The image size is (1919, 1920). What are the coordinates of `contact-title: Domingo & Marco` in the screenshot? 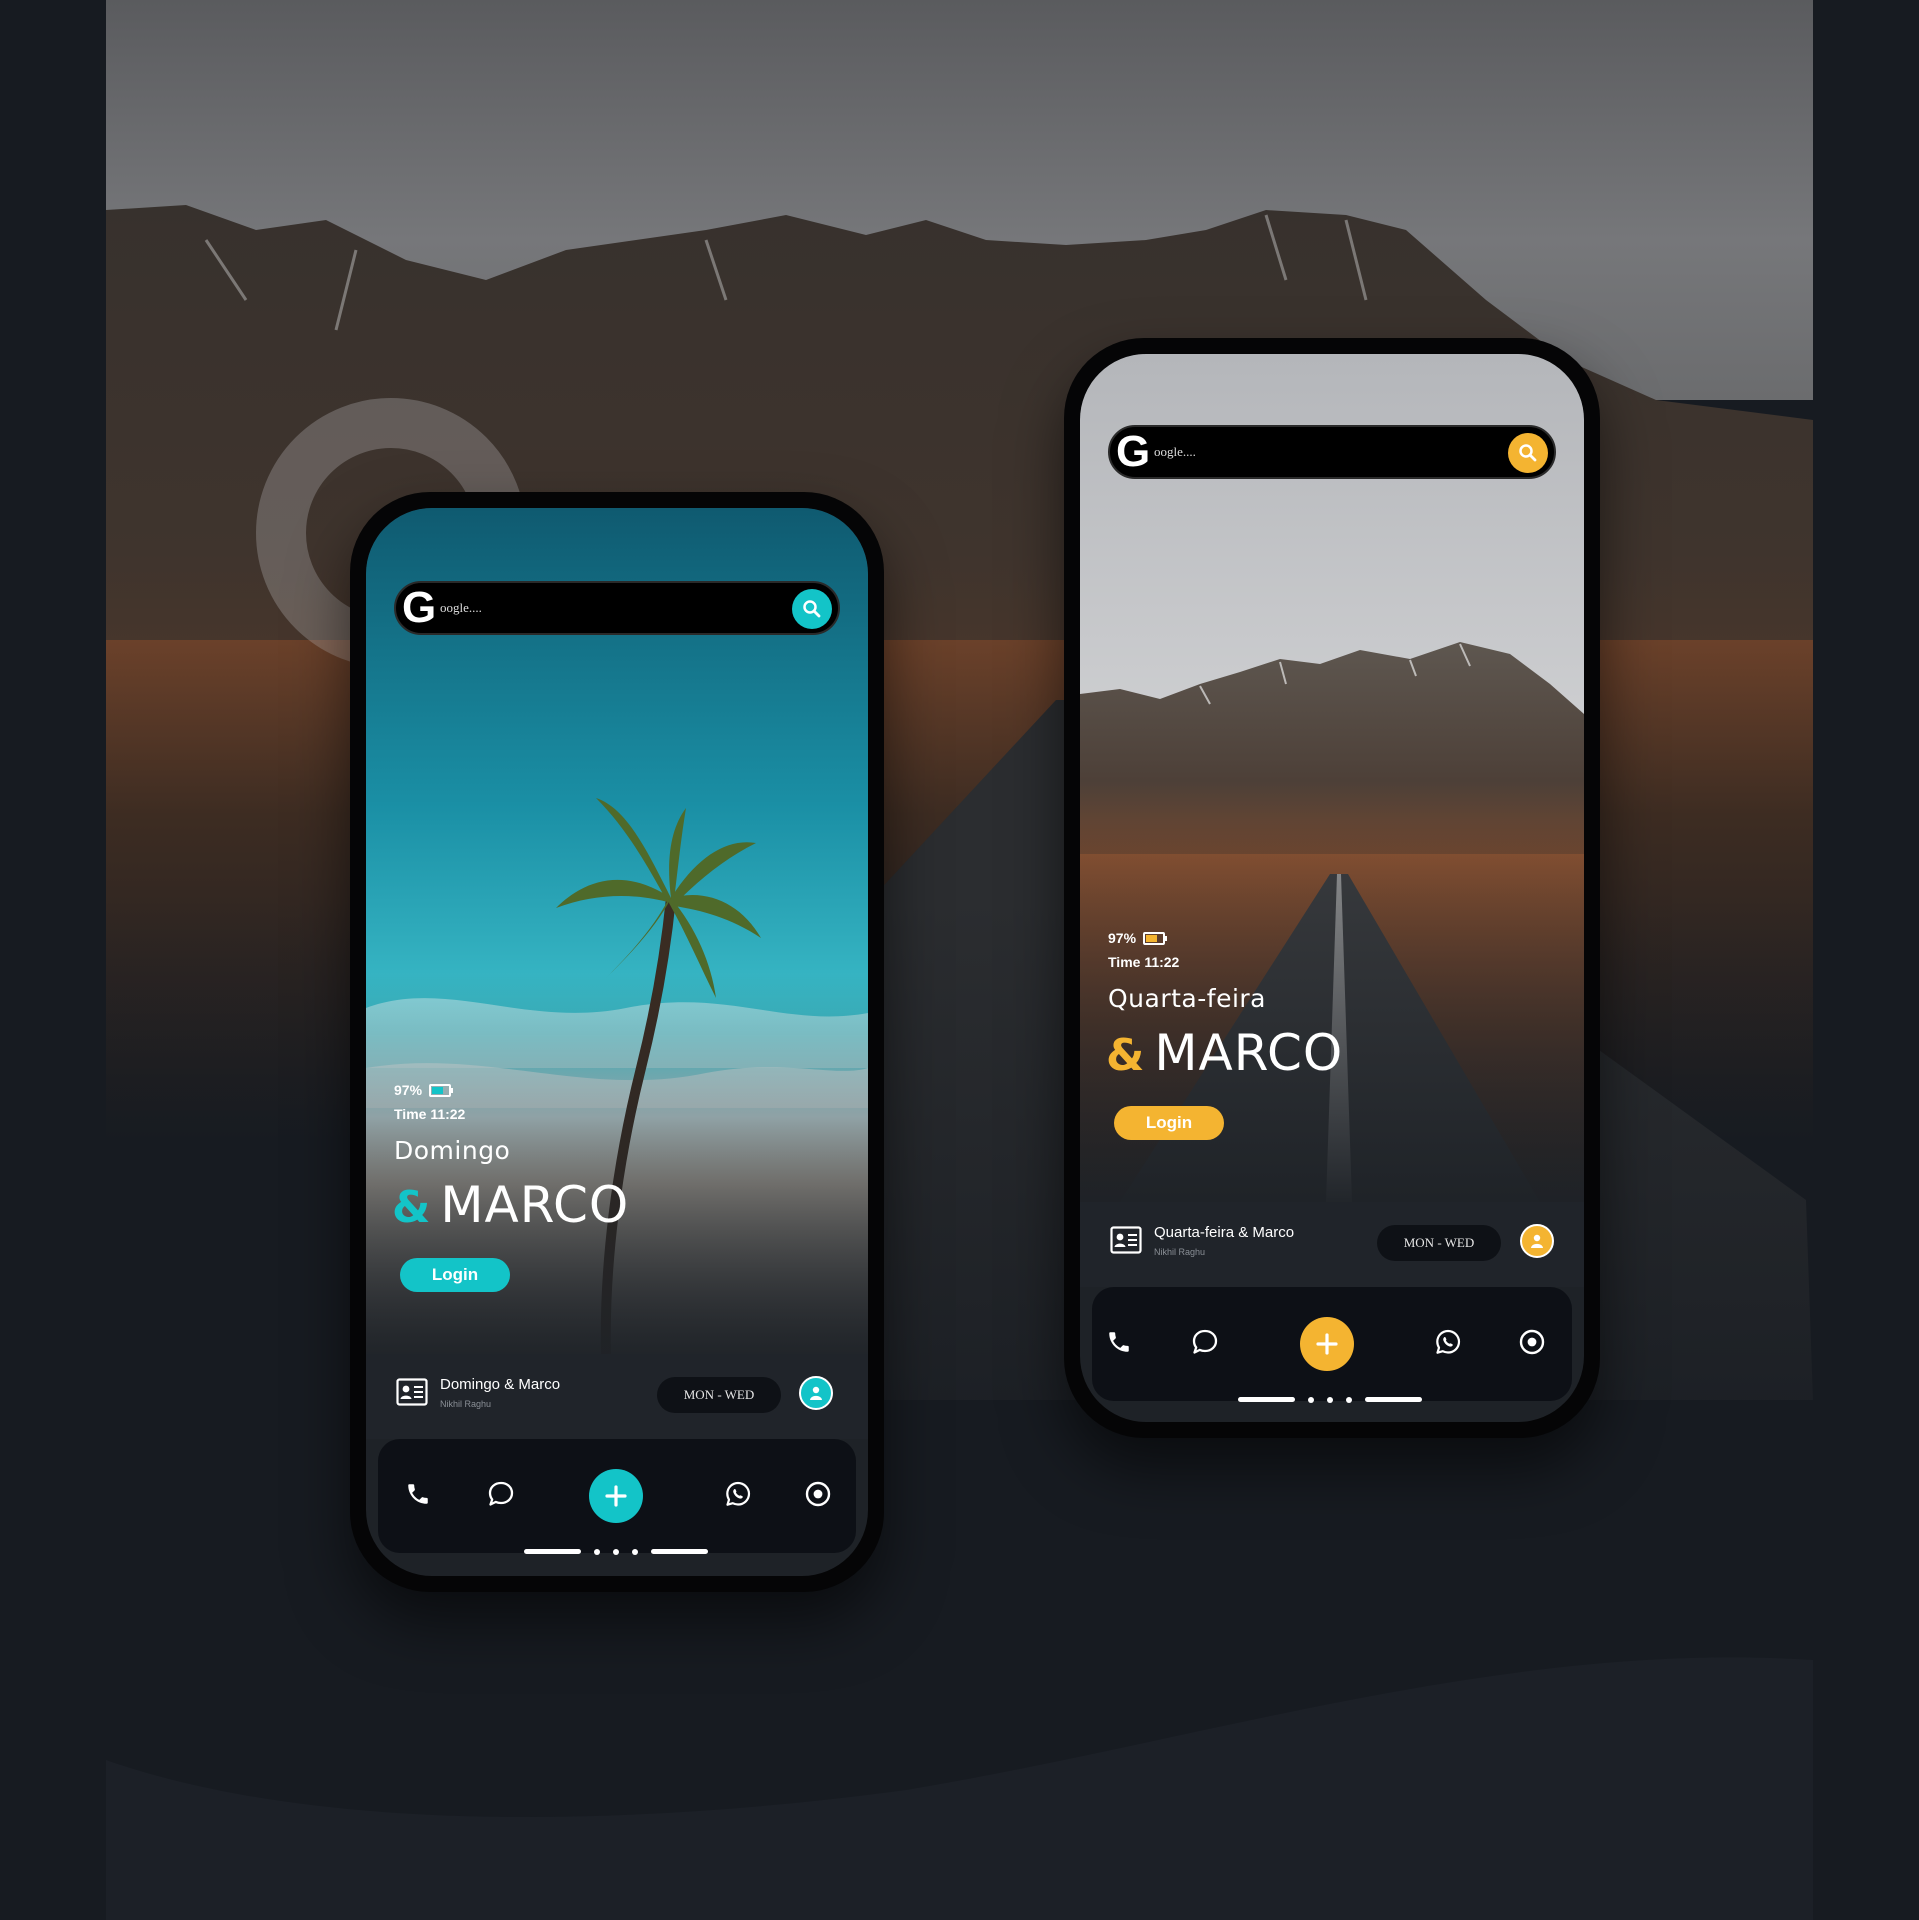 It's located at (500, 1384).